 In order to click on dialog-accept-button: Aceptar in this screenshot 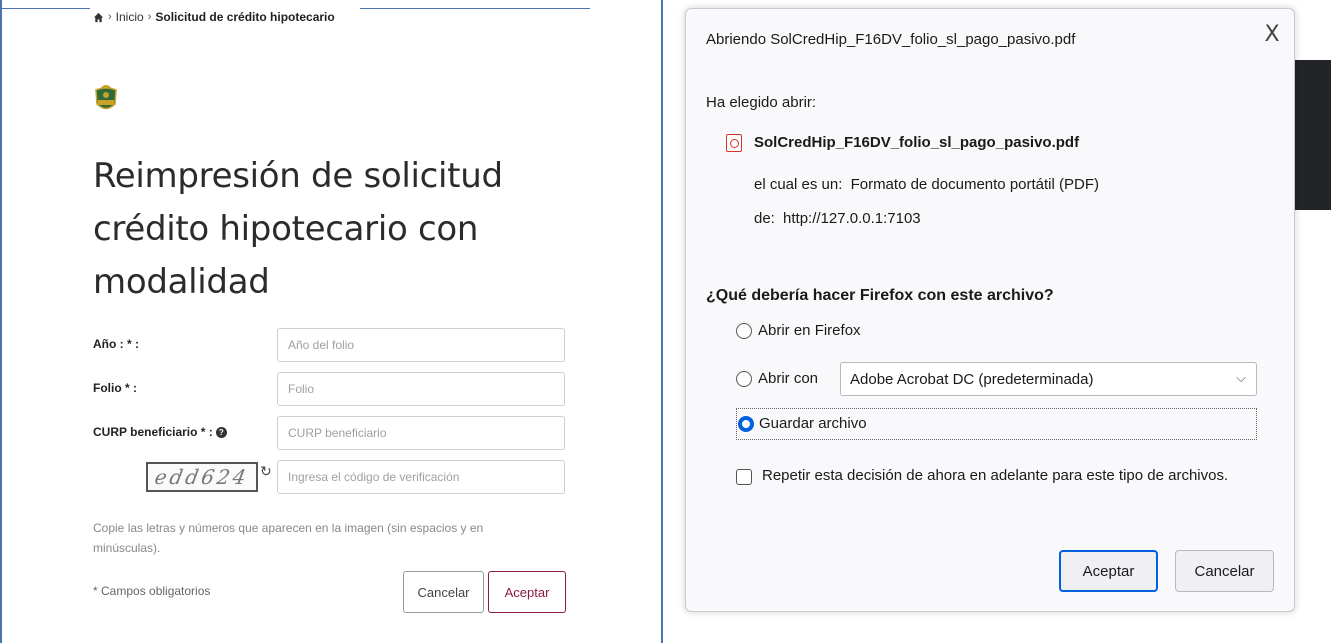, I will do `click(1108, 571)`.